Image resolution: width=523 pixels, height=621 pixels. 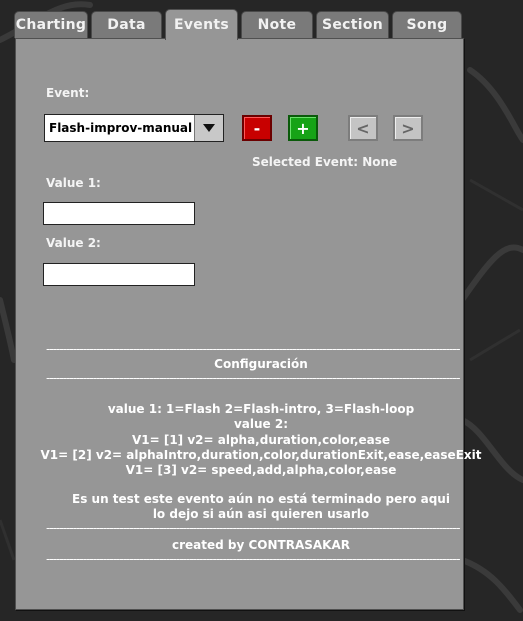 What do you see at coordinates (277, 24) in the screenshot?
I see `tab-note: Note` at bounding box center [277, 24].